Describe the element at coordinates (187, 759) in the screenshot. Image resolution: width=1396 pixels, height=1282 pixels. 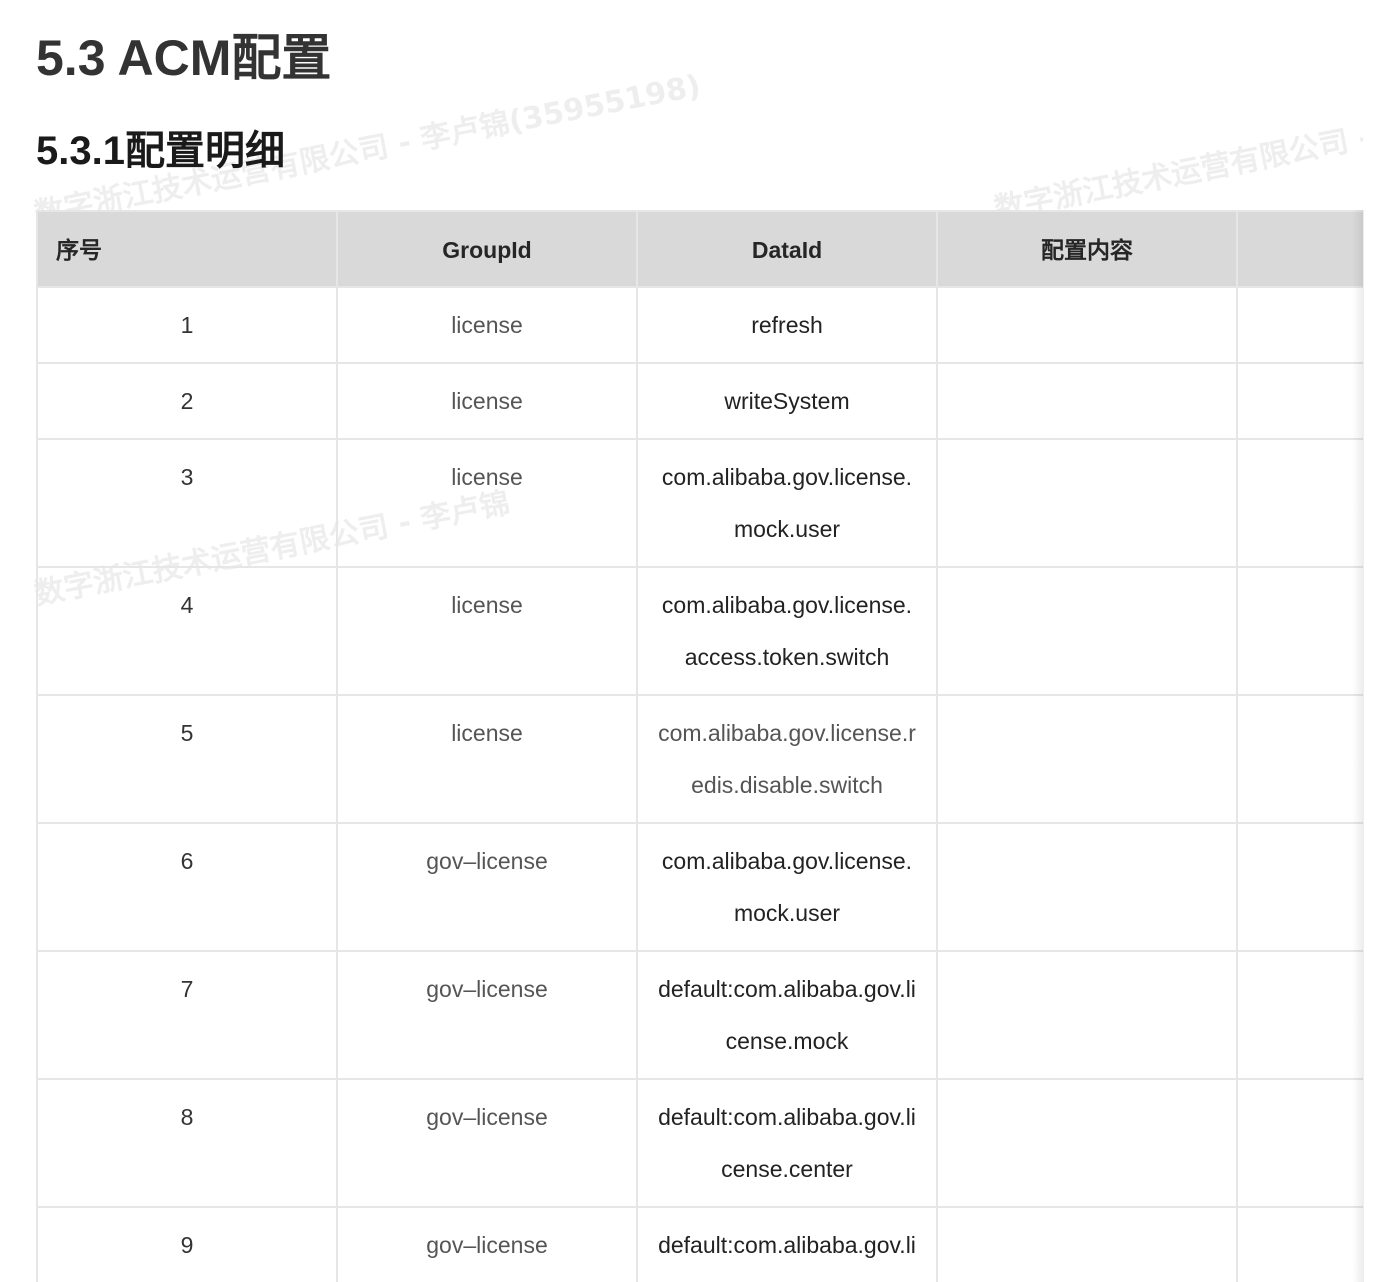
I see `cell-number: 5` at that location.